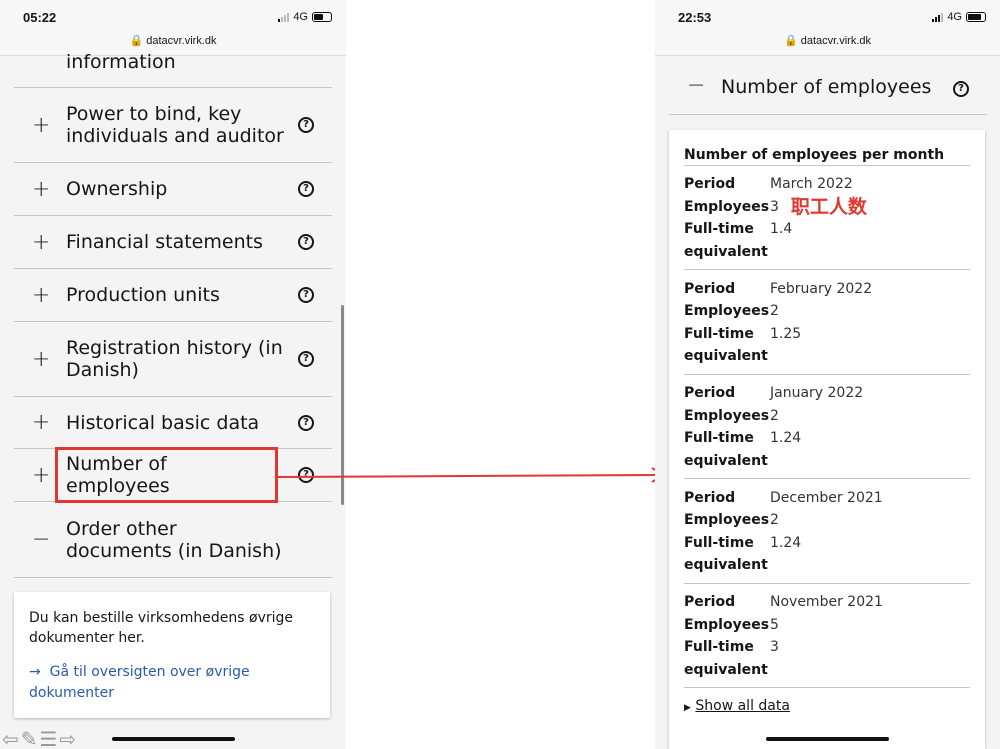  What do you see at coordinates (786, 333) in the screenshot?
I see `fte-value: 1.25` at bounding box center [786, 333].